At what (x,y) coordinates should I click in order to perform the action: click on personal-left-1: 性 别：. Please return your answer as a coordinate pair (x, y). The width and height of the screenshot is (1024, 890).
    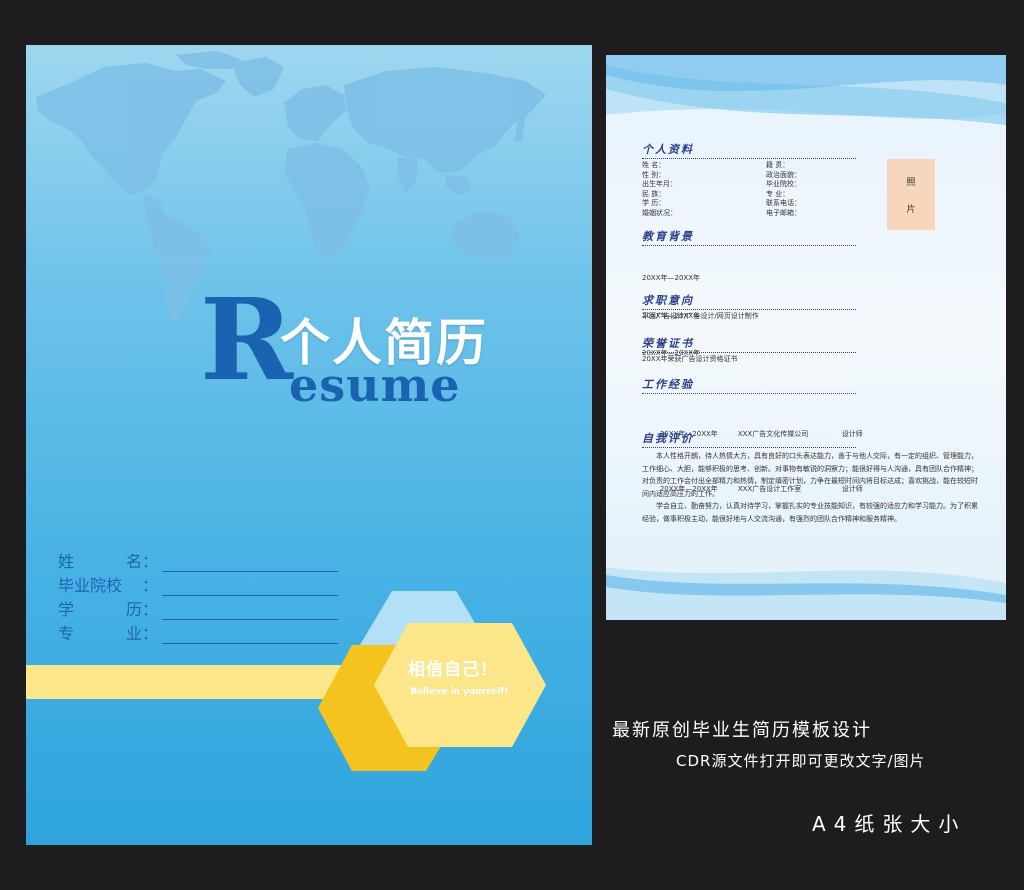
    Looking at the image, I should click on (654, 174).